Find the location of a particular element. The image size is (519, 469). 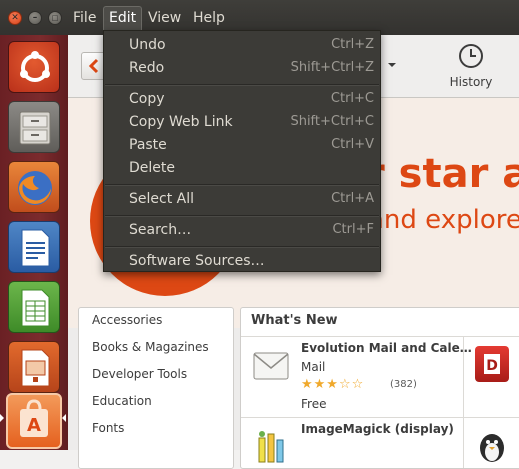

libreoffice-impress-icon is located at coordinates (34, 367).